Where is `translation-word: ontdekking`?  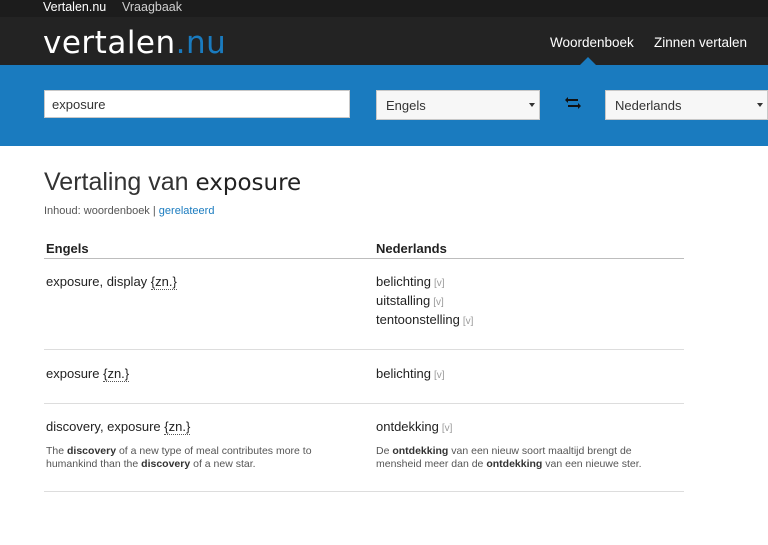 translation-word: ontdekking is located at coordinates (407, 426).